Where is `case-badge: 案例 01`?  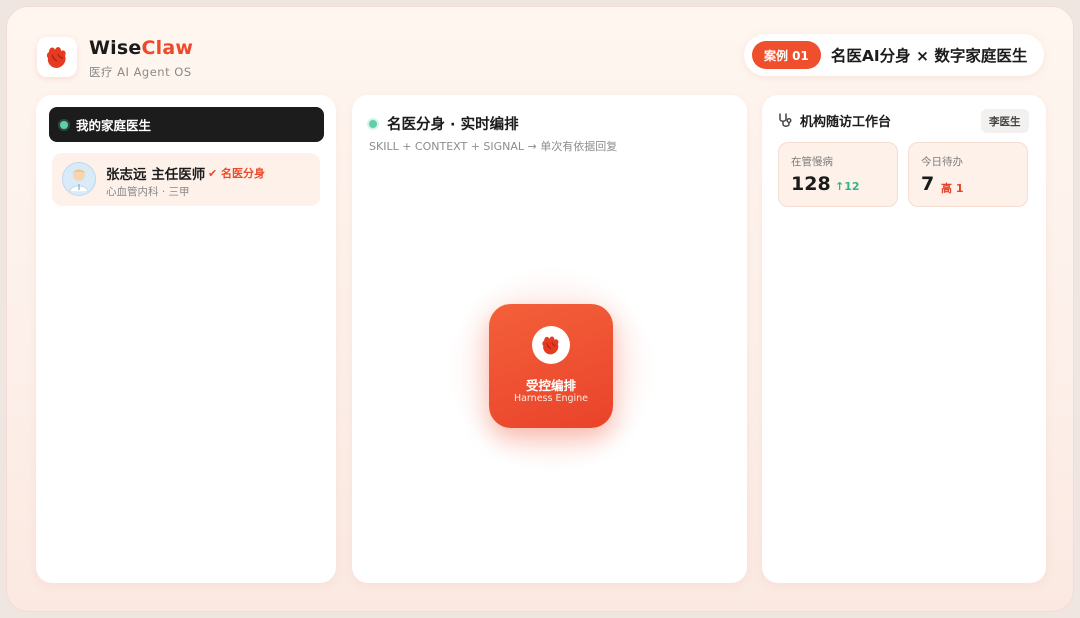
case-badge: 案例 01 is located at coordinates (786, 55).